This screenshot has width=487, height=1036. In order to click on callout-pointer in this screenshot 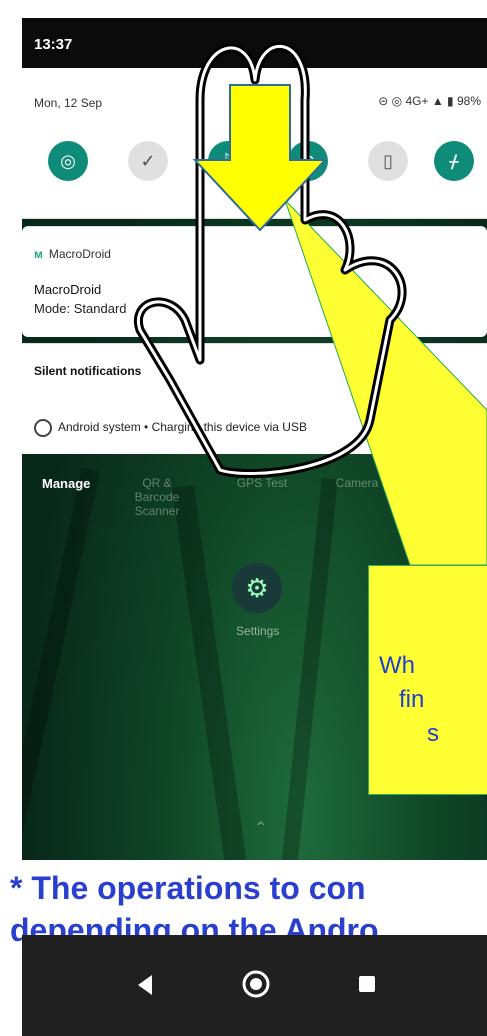, I will do `click(385, 382)`.